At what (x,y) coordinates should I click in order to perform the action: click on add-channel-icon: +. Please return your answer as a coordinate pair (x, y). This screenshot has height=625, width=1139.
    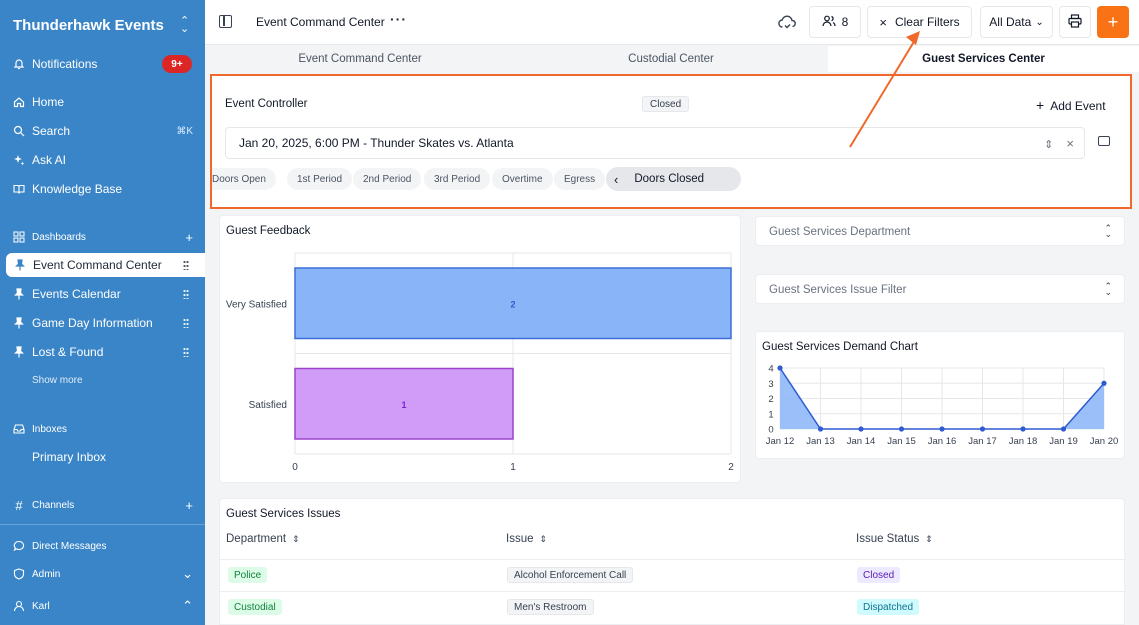
    Looking at the image, I should click on (189, 505).